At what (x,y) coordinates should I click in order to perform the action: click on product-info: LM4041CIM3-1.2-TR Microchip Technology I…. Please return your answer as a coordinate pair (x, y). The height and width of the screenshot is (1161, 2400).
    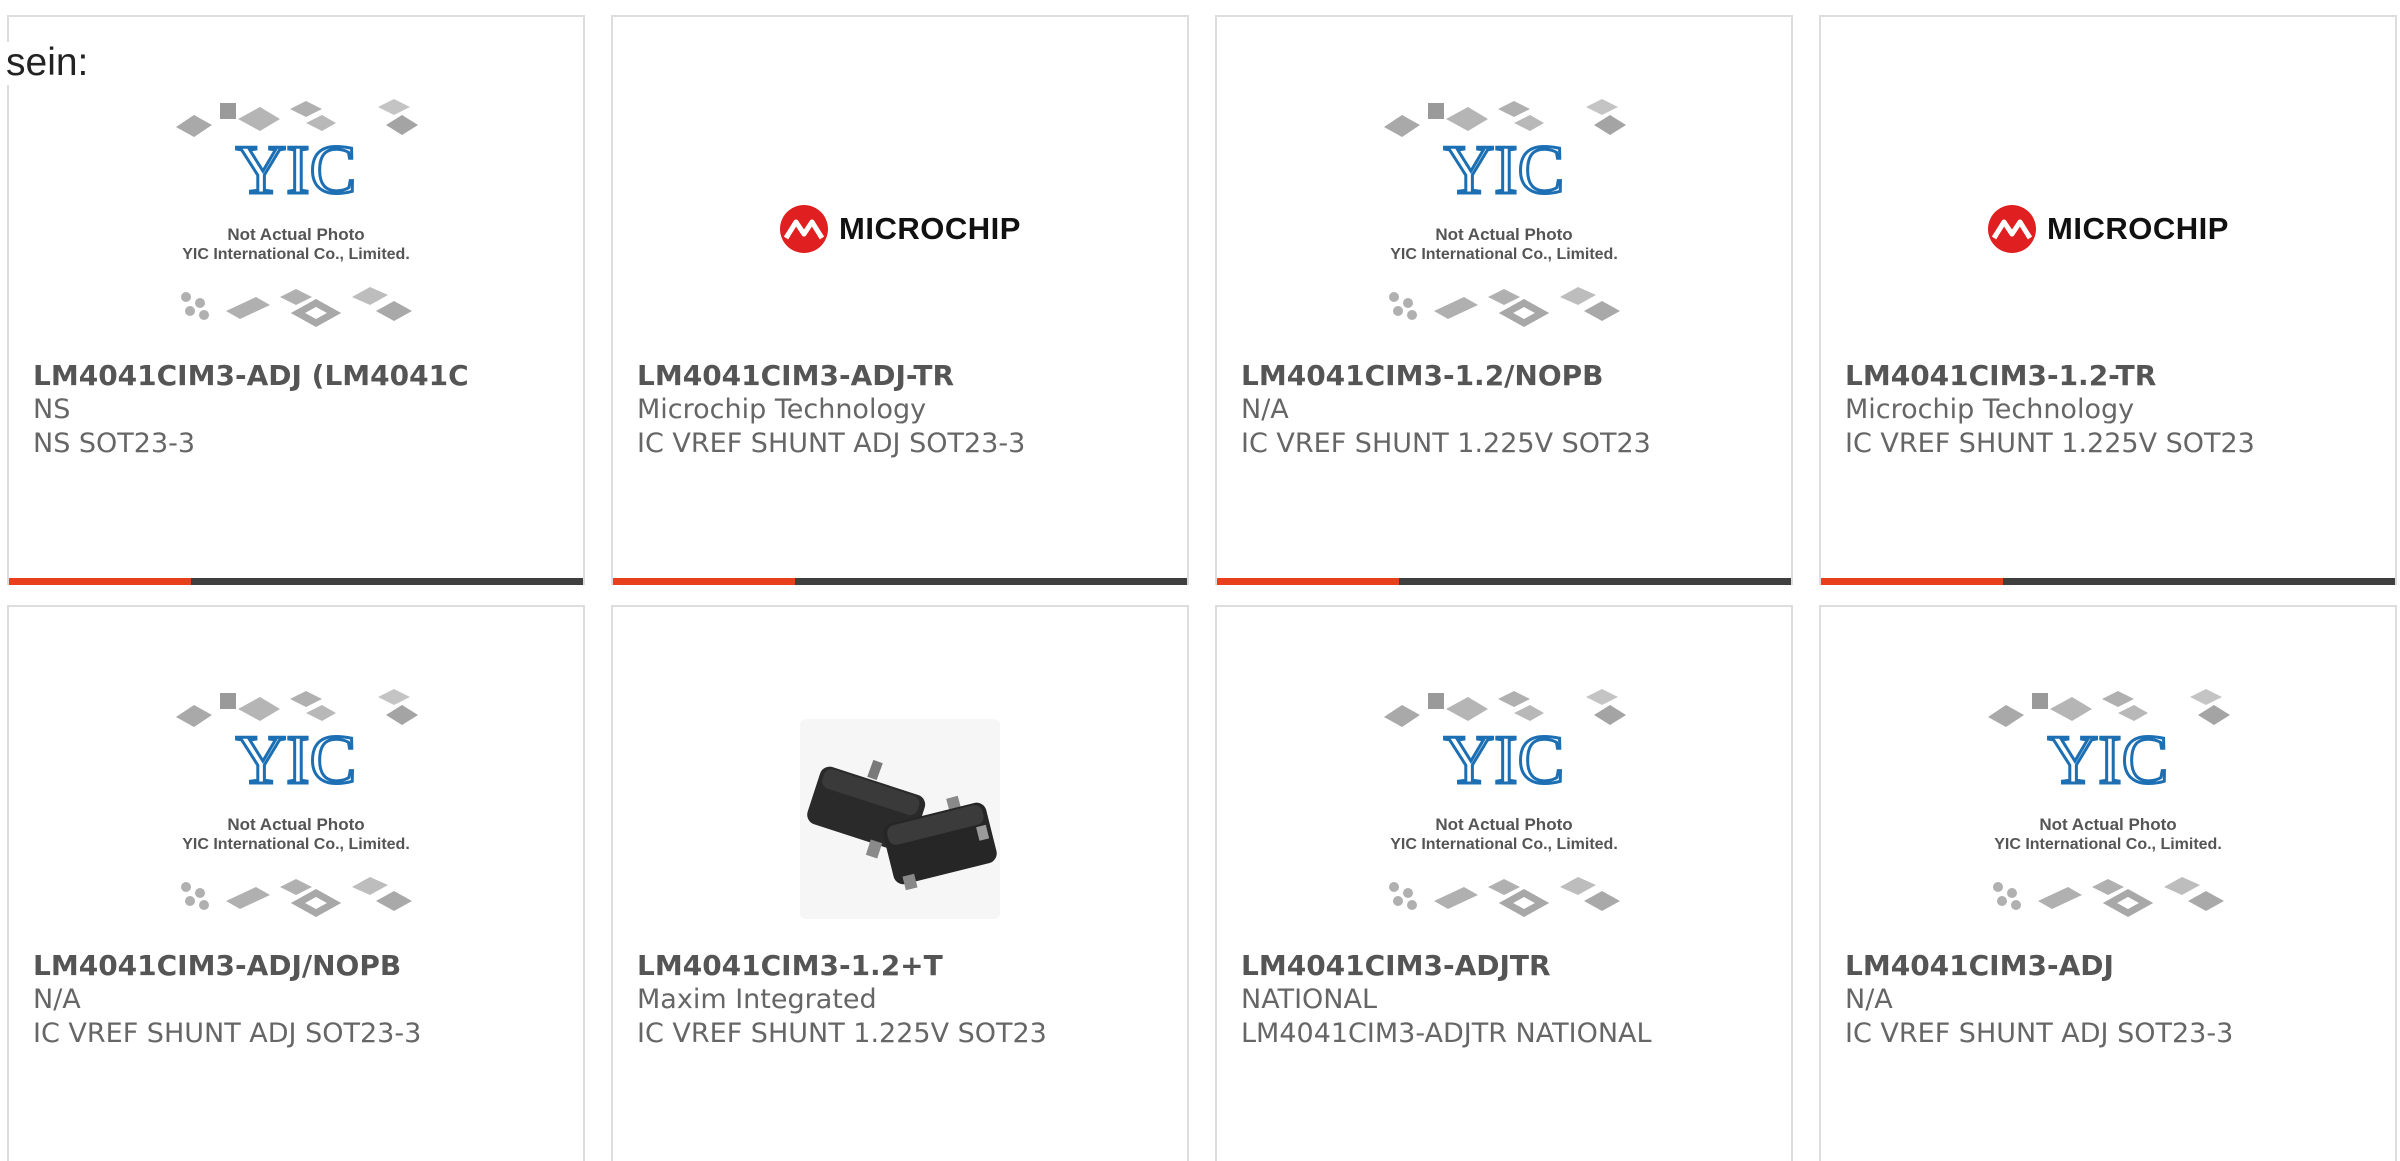
    Looking at the image, I should click on (2115, 410).